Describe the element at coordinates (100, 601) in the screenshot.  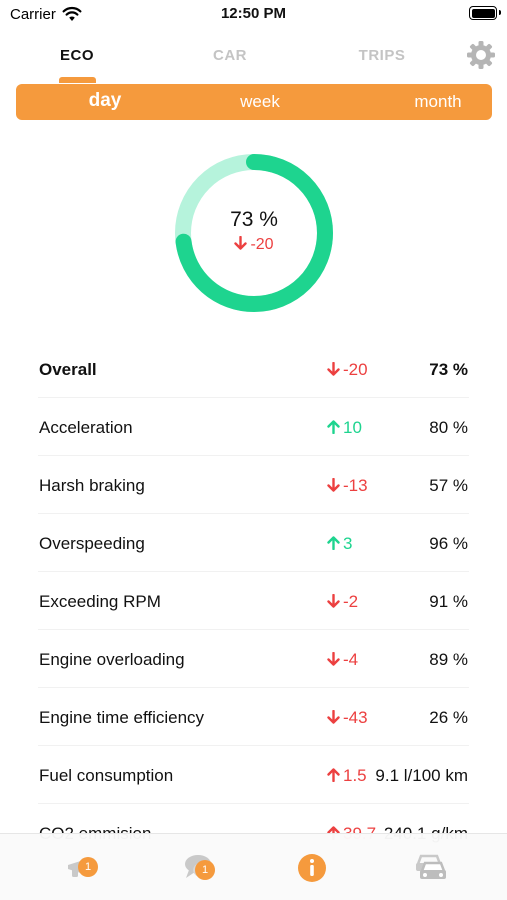
I see `score-name: Exceeding RPM` at that location.